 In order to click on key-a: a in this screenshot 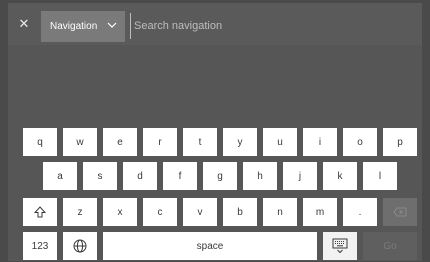, I will do `click(60, 176)`.